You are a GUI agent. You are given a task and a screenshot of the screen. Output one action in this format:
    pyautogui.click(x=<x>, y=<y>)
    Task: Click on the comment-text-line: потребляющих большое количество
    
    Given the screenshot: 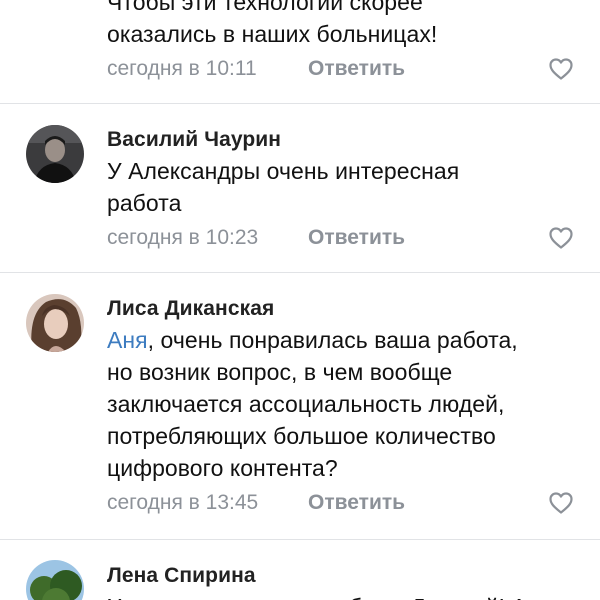 What is the action you would take?
    pyautogui.click(x=301, y=436)
    